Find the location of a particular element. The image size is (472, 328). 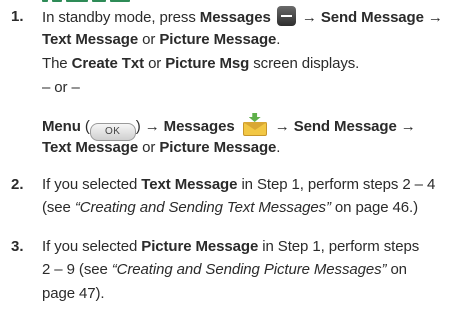

step-line: page 47). is located at coordinates (73, 293).